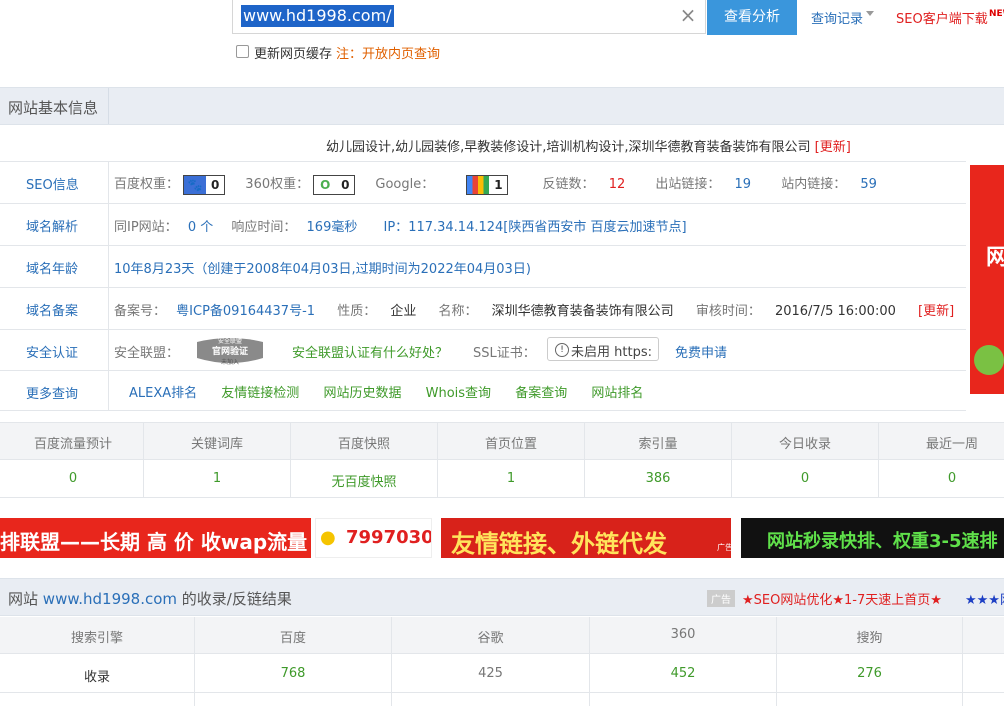 The width and height of the screenshot is (1004, 706). I want to click on ad-banner-wap-traffic: 排联盟——长期 高 价 收wap流量, so click(155, 538).